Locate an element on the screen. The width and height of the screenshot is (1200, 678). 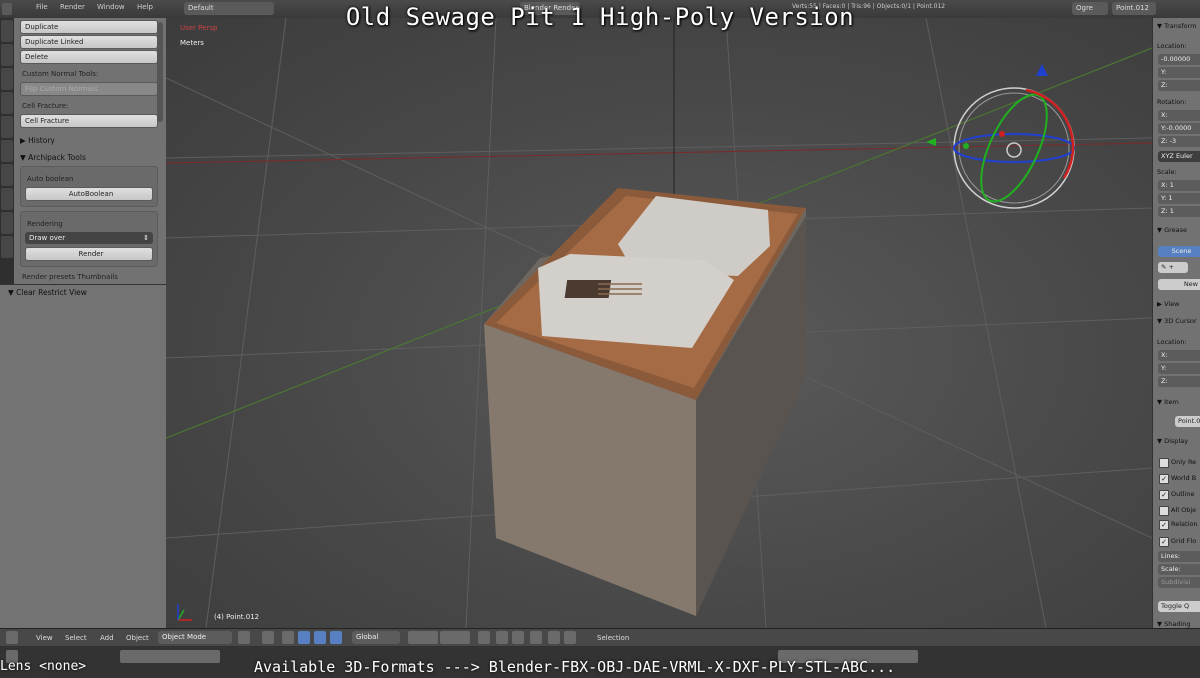
render-preview-icon is located at coordinates (536, 637).